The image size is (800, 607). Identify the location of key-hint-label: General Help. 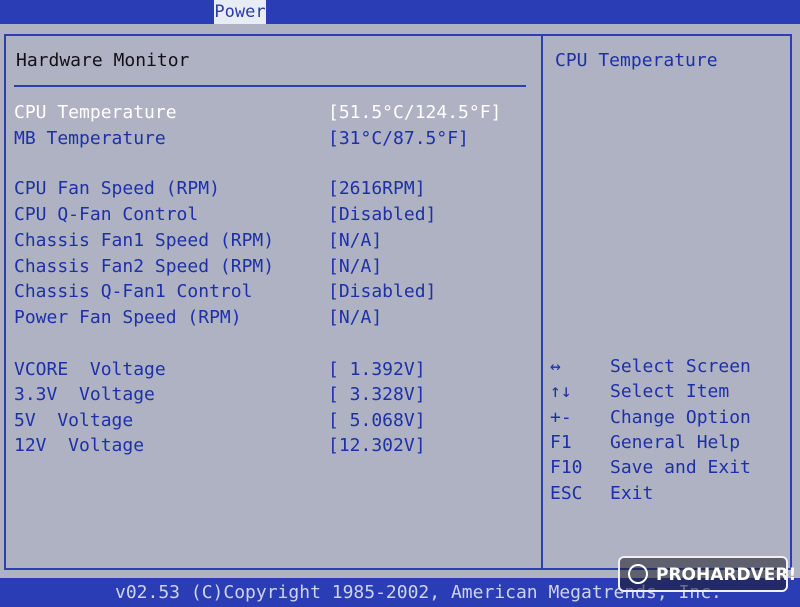
(675, 442).